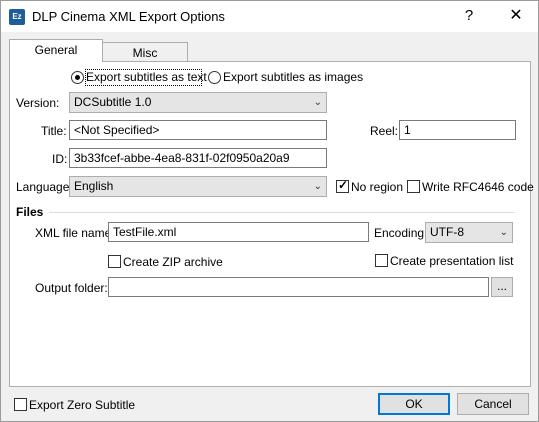  I want to click on tab-general: General, so click(56, 50).